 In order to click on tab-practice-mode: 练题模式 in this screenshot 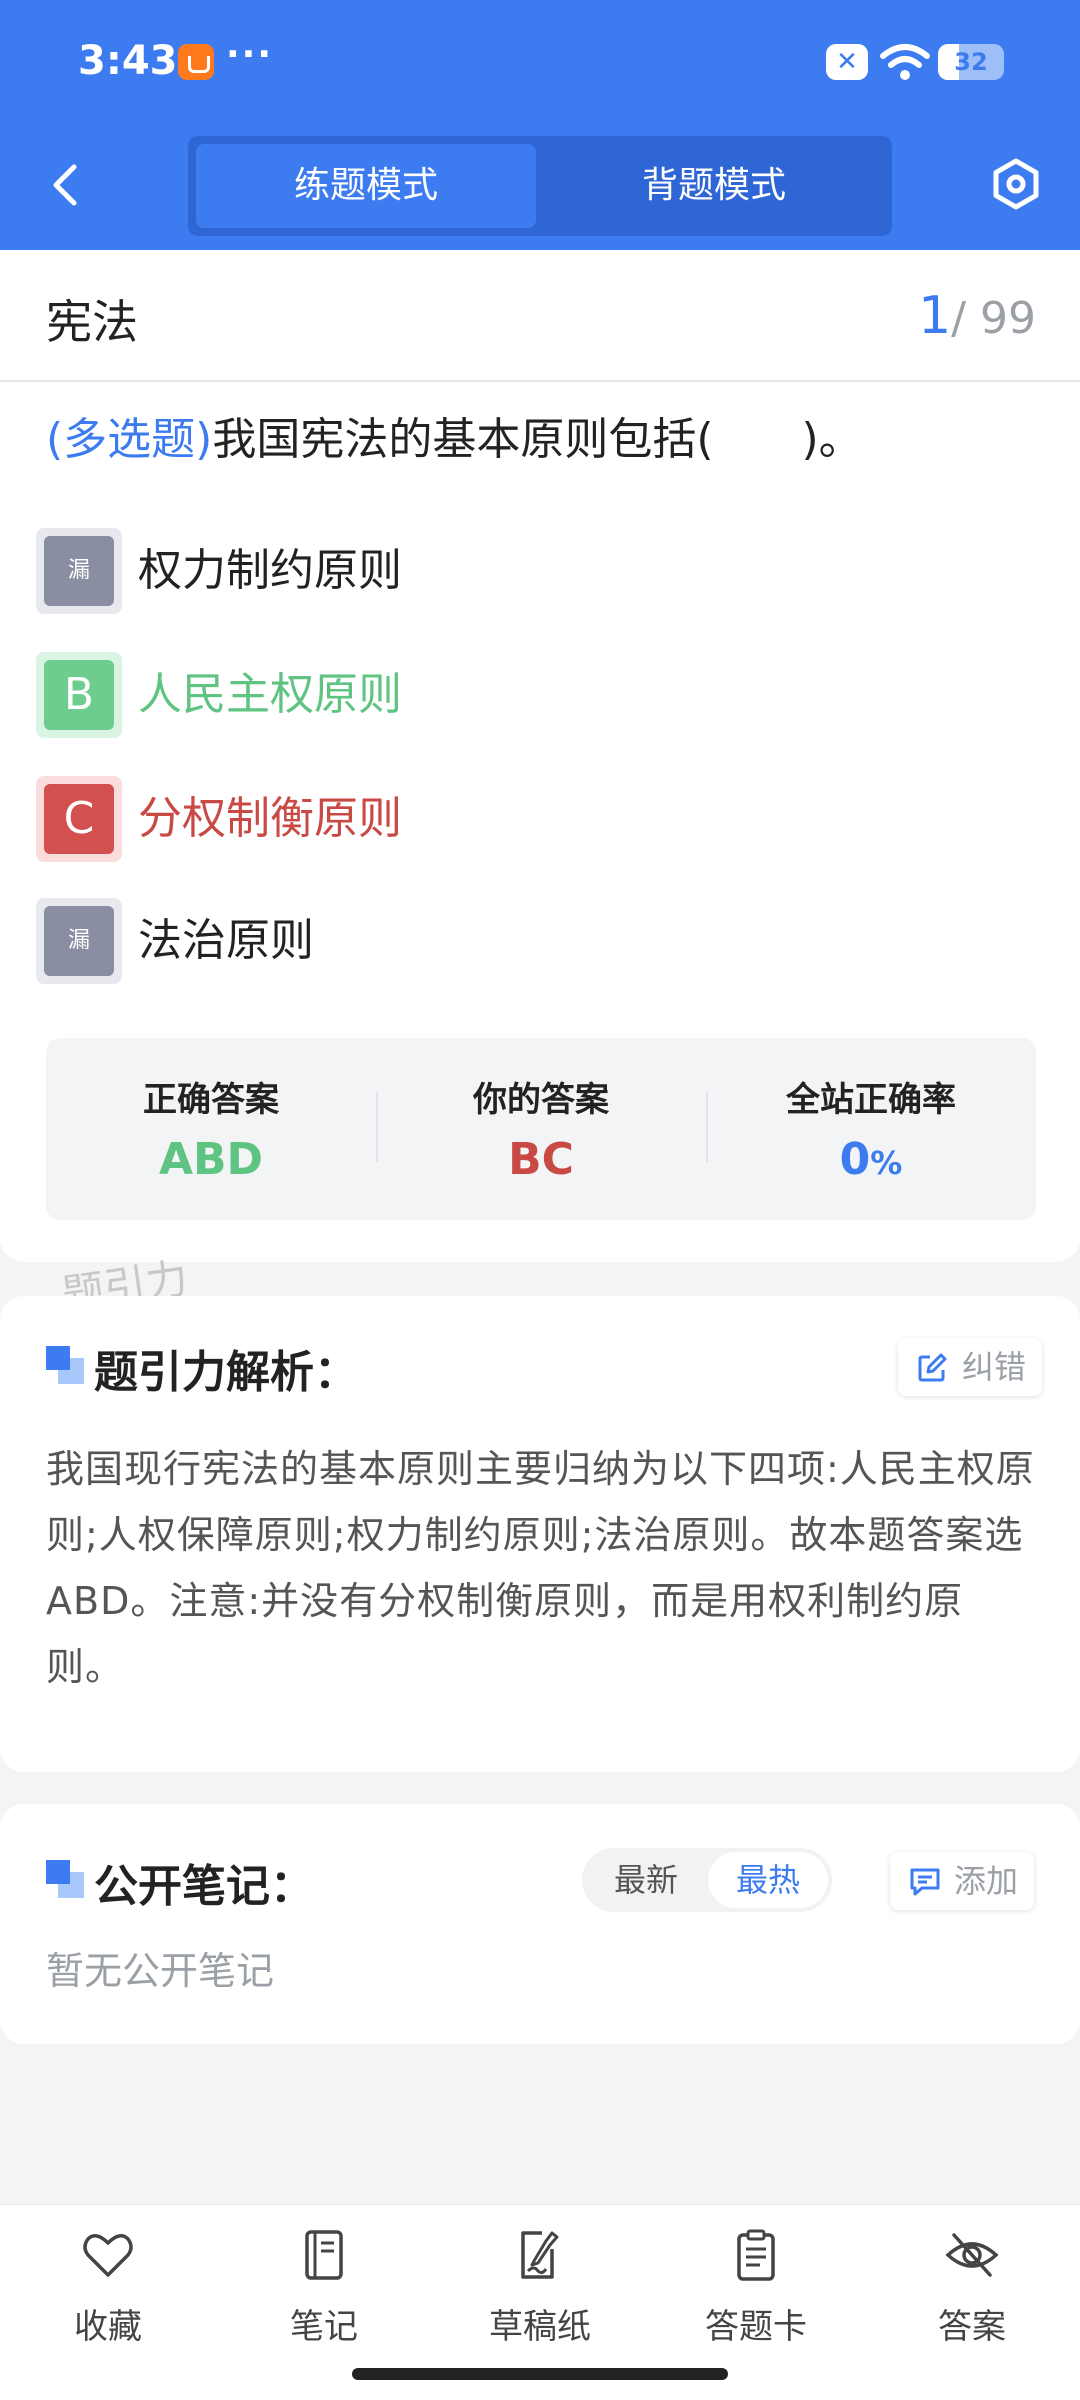, I will do `click(366, 186)`.